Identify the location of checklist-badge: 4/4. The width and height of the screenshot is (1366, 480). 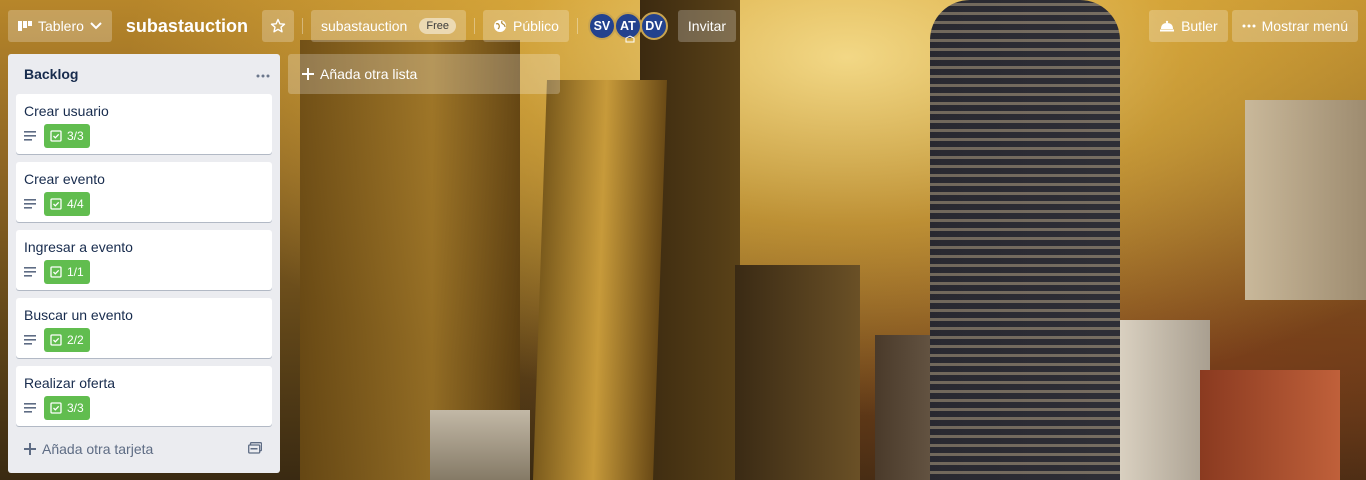
(67, 204).